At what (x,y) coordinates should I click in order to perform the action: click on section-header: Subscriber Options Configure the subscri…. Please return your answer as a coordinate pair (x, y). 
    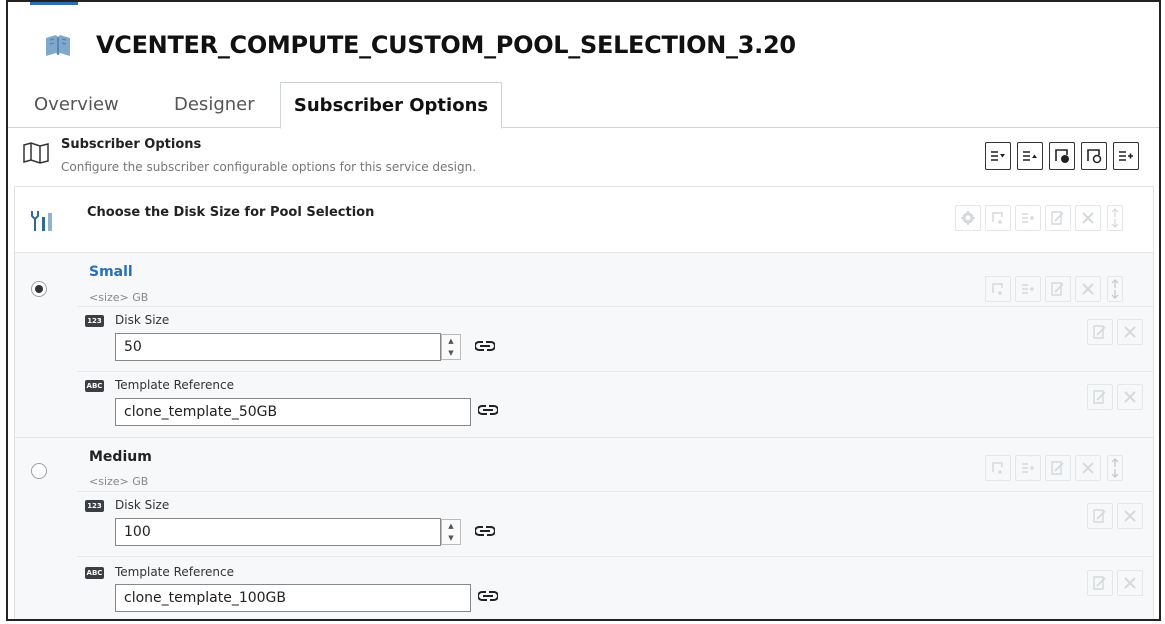
    Looking at the image, I should click on (583, 157).